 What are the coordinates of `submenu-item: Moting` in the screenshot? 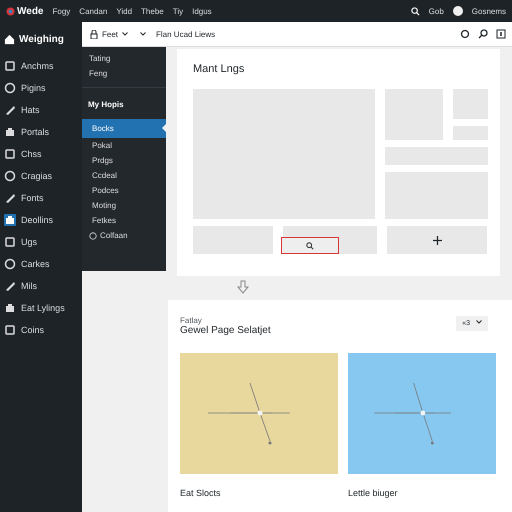 It's located at (124, 205).